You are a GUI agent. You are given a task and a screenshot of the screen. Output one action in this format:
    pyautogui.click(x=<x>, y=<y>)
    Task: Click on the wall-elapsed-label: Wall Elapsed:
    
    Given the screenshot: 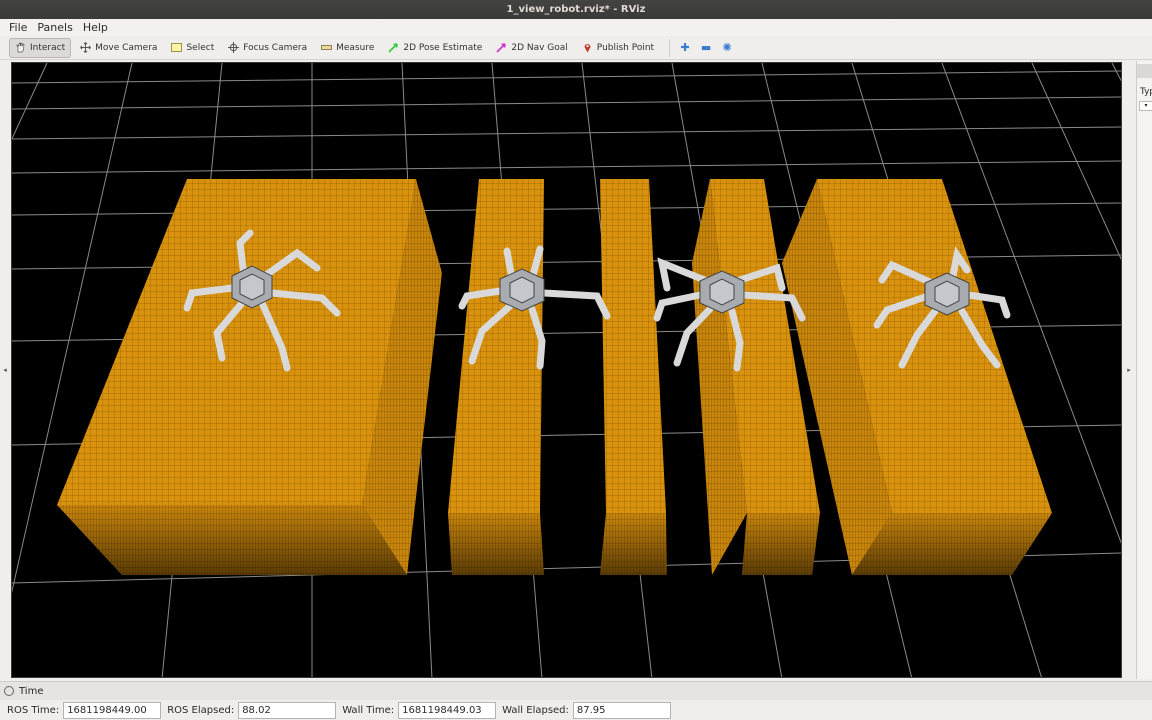 What is the action you would take?
    pyautogui.click(x=535, y=710)
    